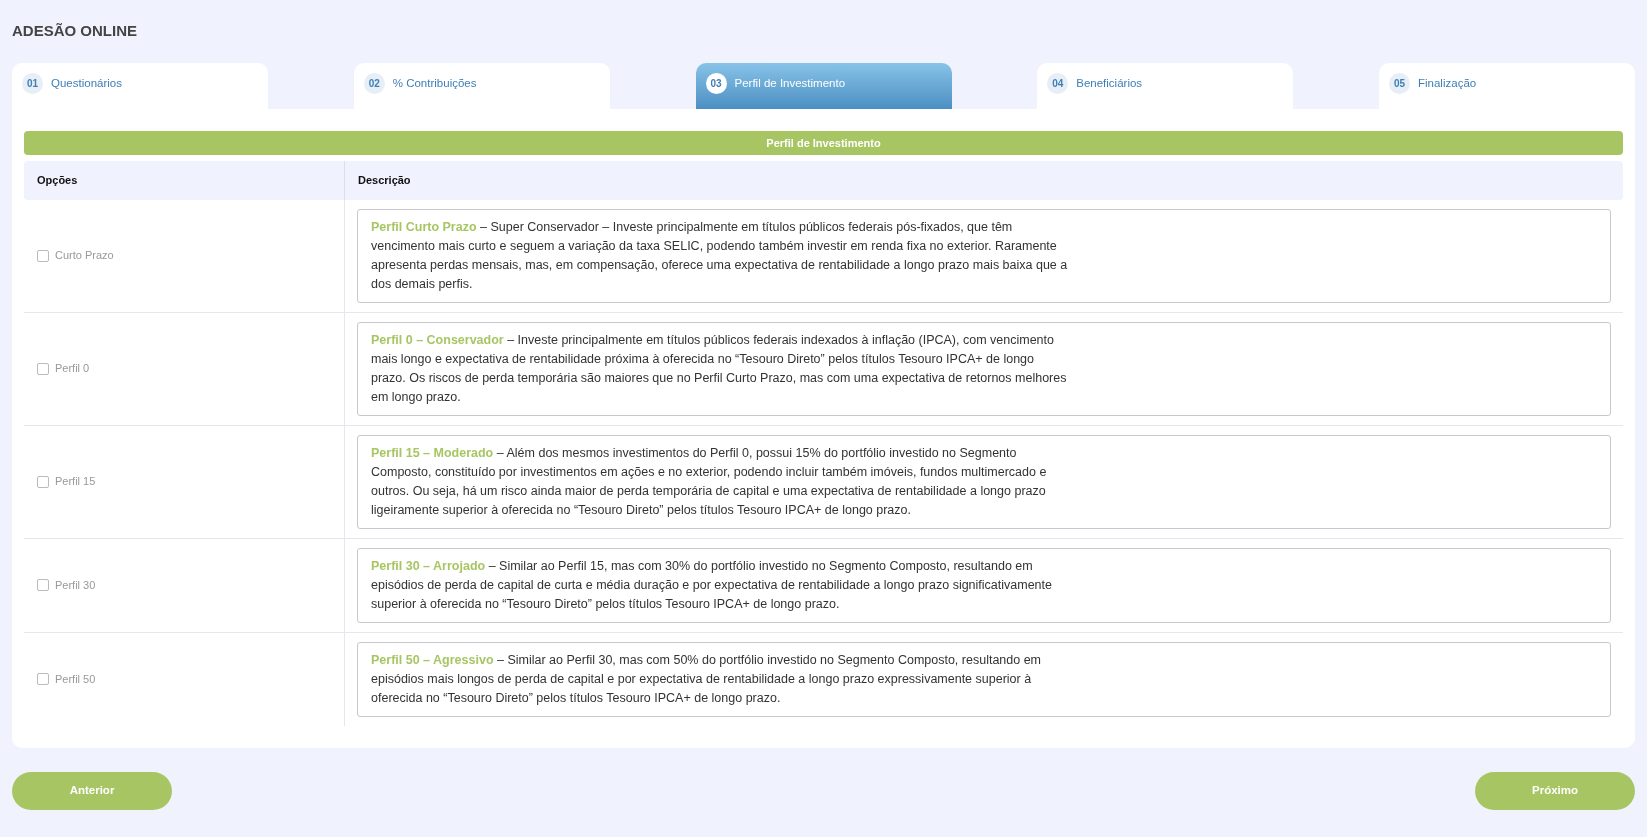 Image resolution: width=1647 pixels, height=837 pixels. I want to click on description-text: Perfil 30 – Arrojado – Similar ao Perfil 15, mas com 30% do portfólio investido no Segmento Composto, resultando em episódios de perda de capital de curta e média duração e por expectativa de rentabilidade a longo prazo significativamente superior à oferecida no “Tesouro Direto” pelos títulos Tesouro IPCA+ de longo prazo., so click(712, 585).